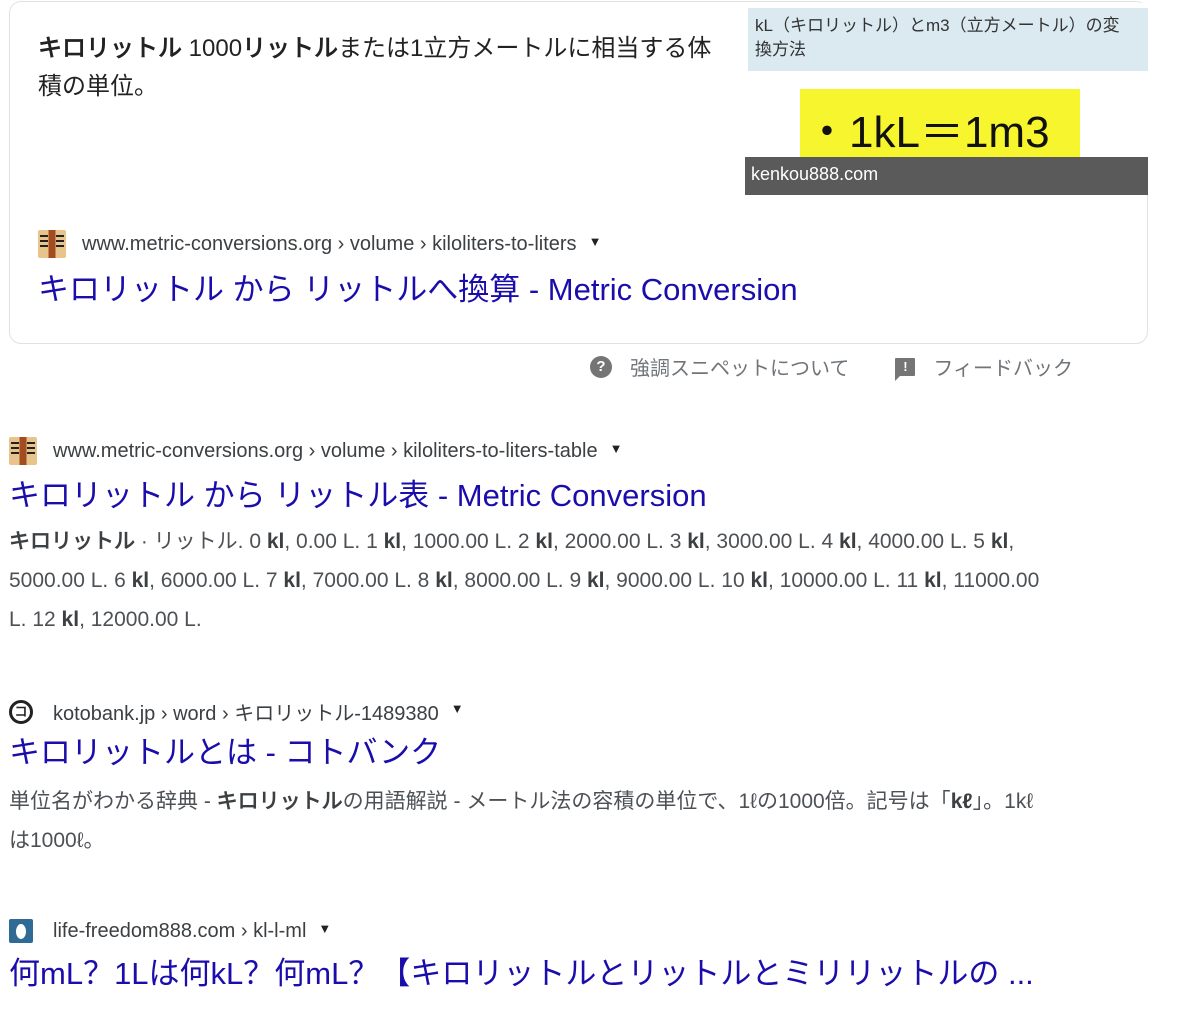 The height and width of the screenshot is (1030, 1195). I want to click on about-label: 強調スニペットについて, so click(740, 369).